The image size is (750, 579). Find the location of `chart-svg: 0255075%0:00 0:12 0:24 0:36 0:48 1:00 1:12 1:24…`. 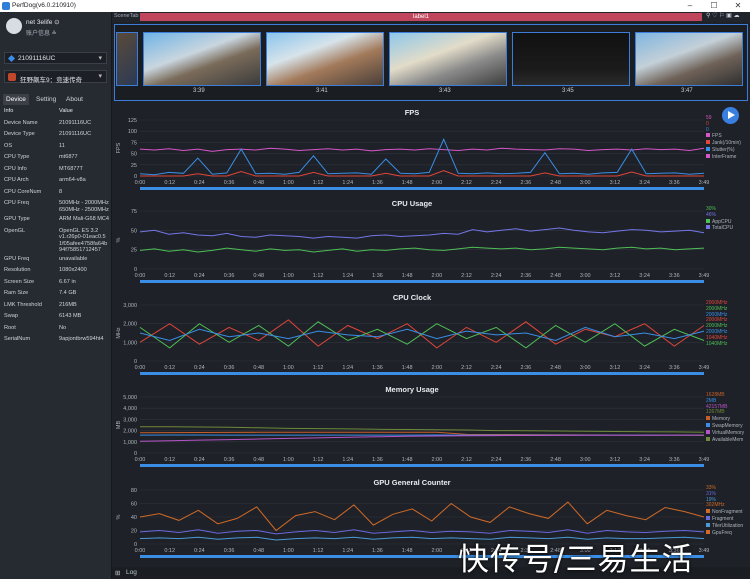

chart-svg: 0255075%0:00 0:12 0:24 0:36 0:48 1:00 1:12 1:24… is located at coordinates (412, 246).